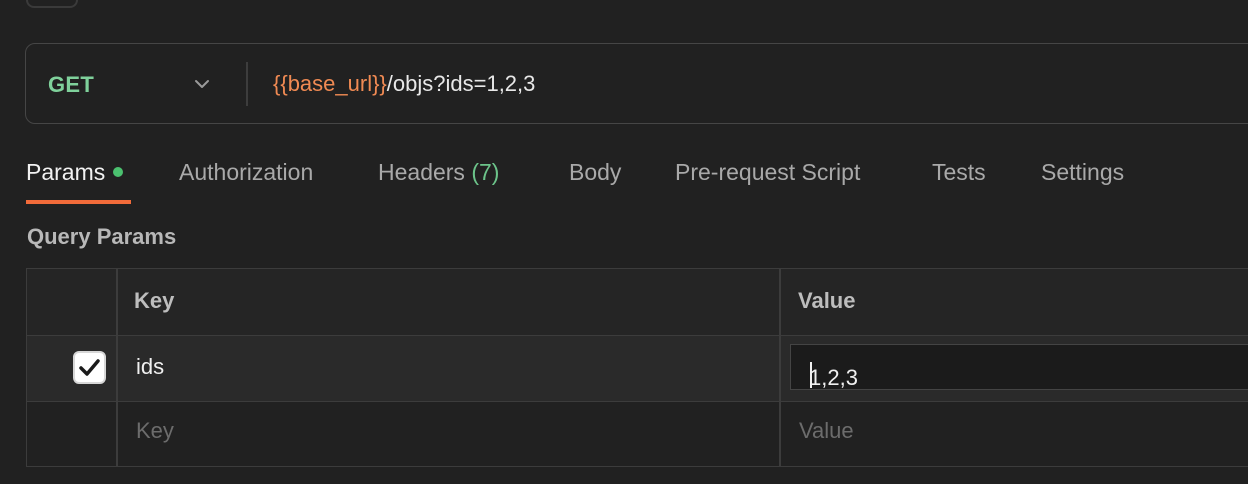  I want to click on param-enabled-checkbox, so click(89, 367).